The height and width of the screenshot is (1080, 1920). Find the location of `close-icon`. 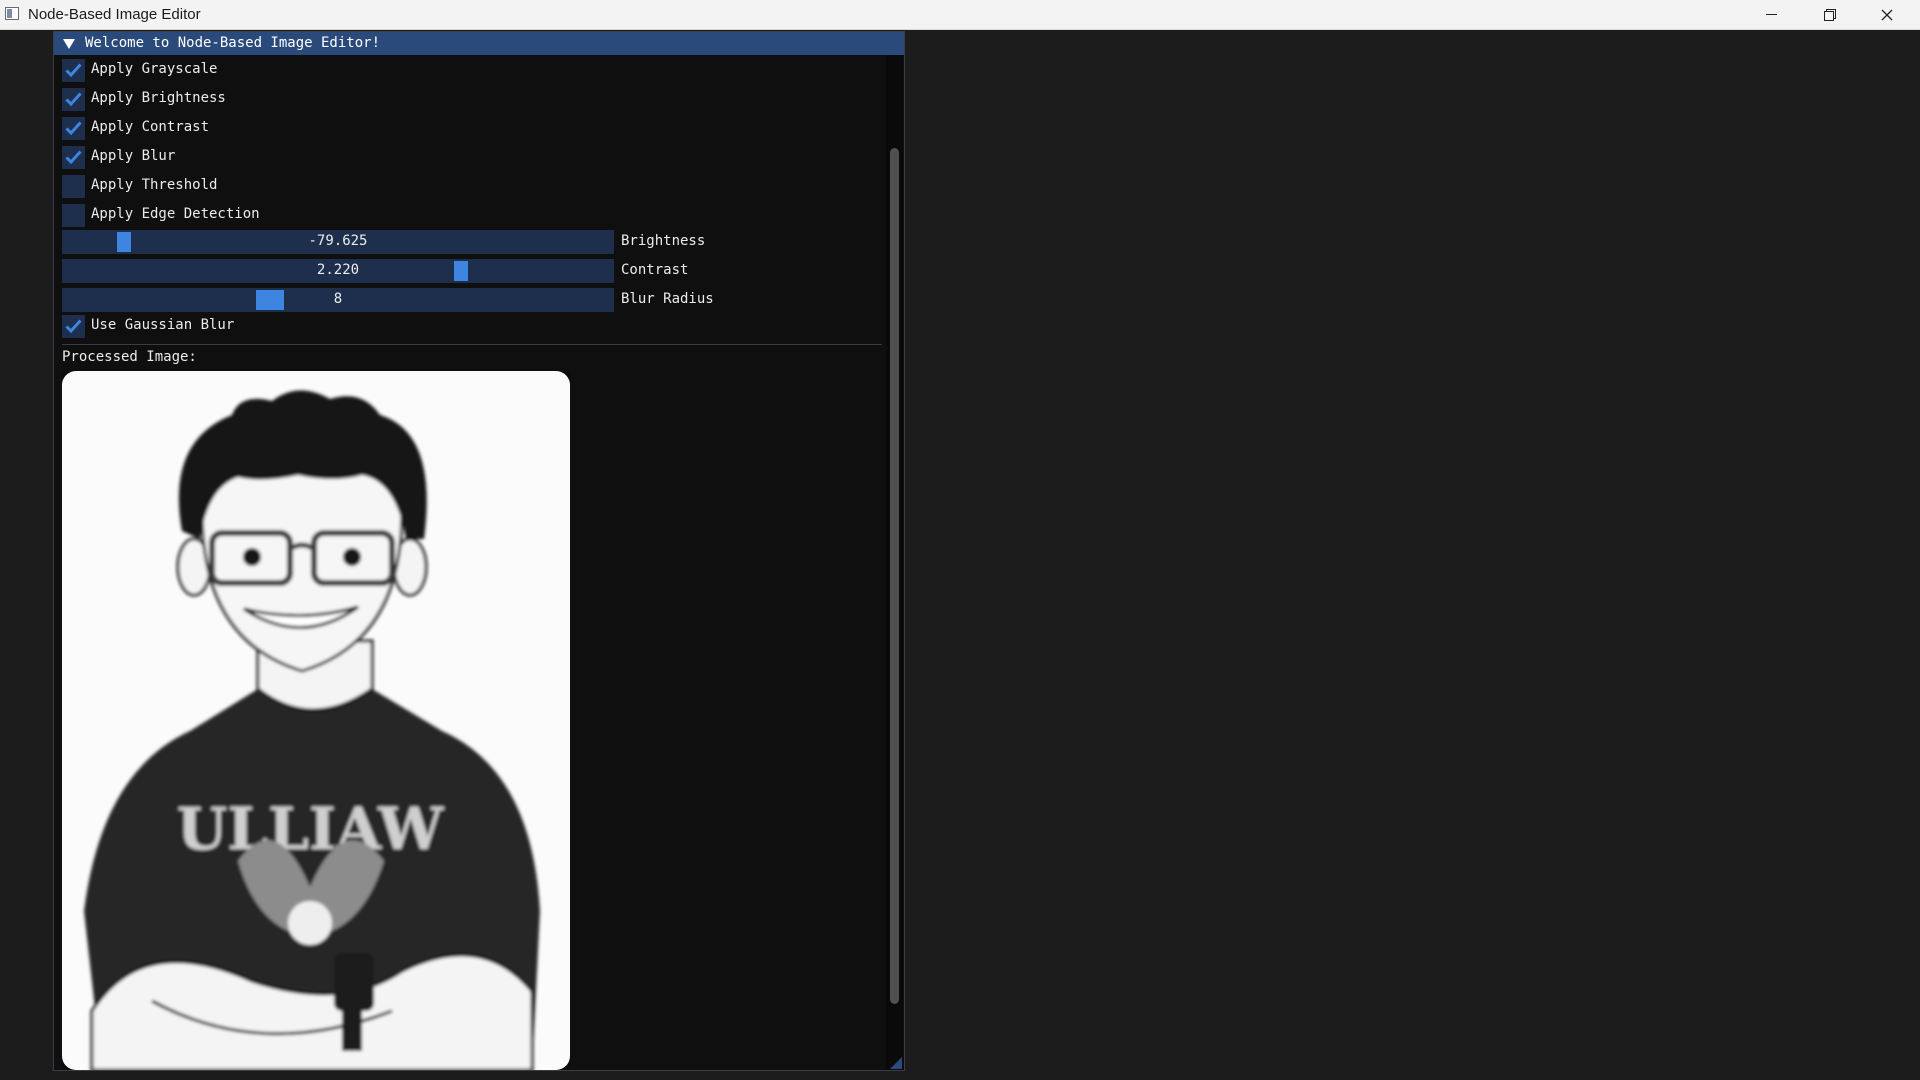

close-icon is located at coordinates (1887, 15).